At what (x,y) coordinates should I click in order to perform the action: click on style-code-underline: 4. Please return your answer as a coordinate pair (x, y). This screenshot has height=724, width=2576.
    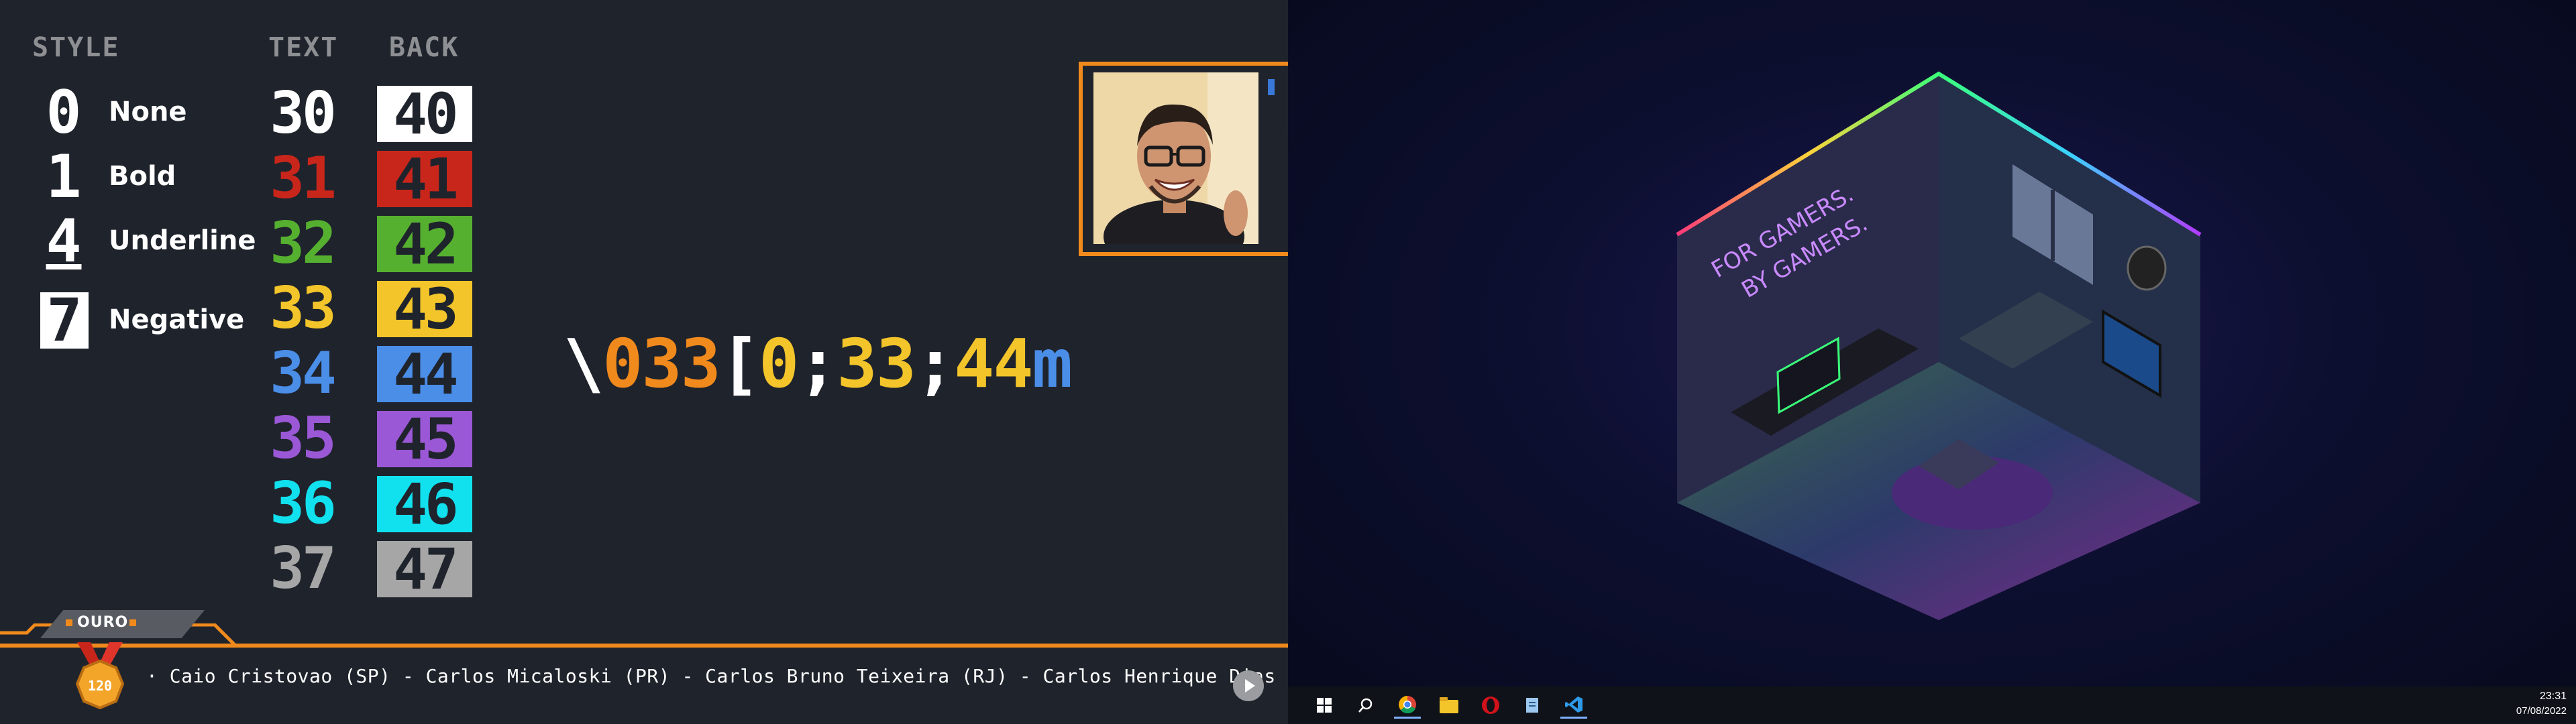
    Looking at the image, I should click on (64, 241).